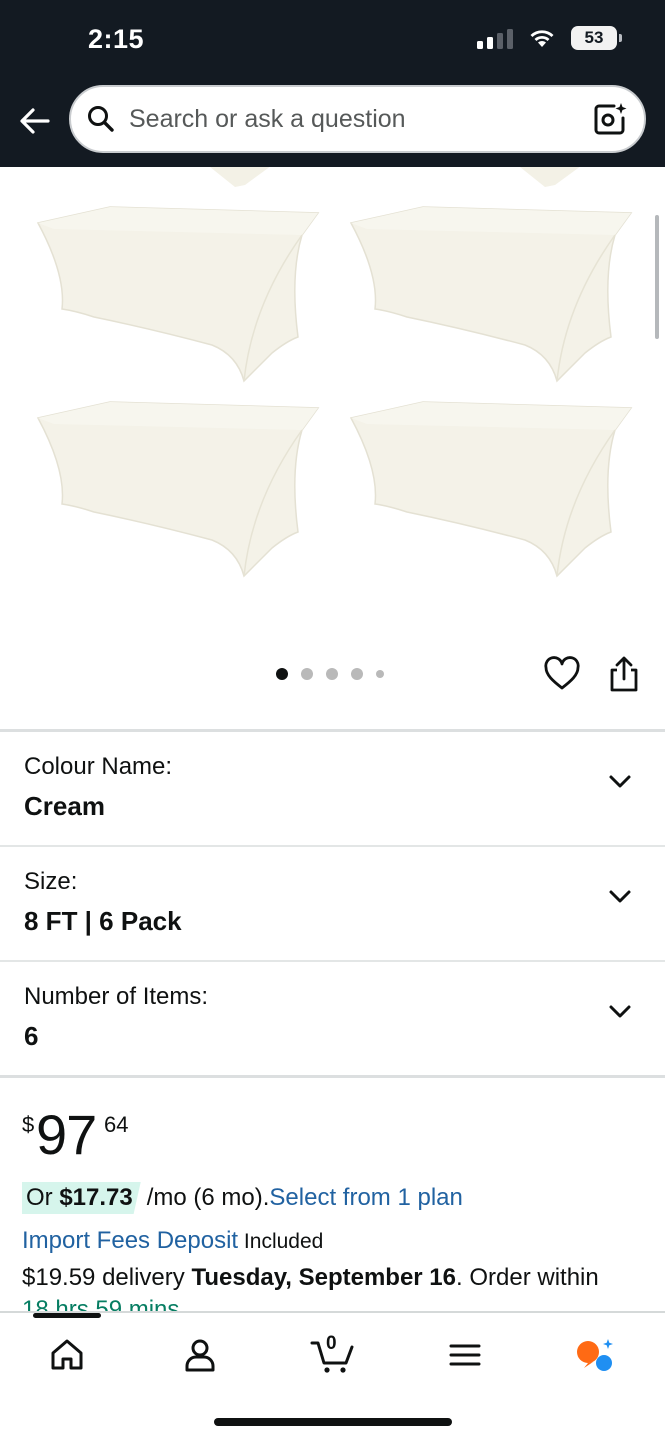 Image resolution: width=665 pixels, height=1440 pixels. Describe the element at coordinates (64, 806) in the screenshot. I see `variation-value: Cream` at that location.